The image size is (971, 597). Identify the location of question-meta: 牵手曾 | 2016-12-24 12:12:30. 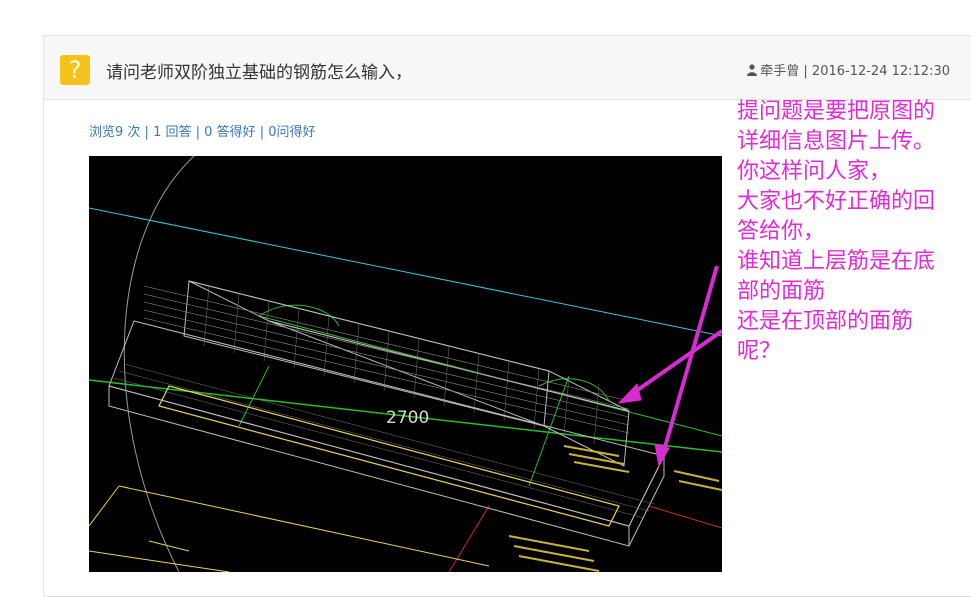
(848, 69).